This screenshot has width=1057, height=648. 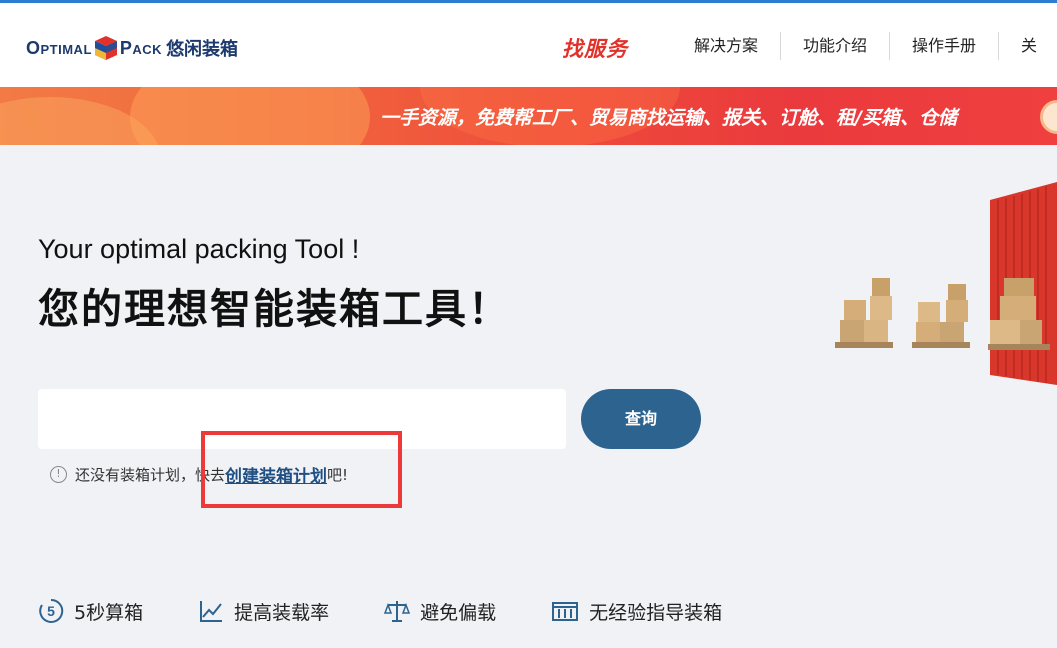 What do you see at coordinates (282, 612) in the screenshot?
I see `feature-label: 提高装载率` at bounding box center [282, 612].